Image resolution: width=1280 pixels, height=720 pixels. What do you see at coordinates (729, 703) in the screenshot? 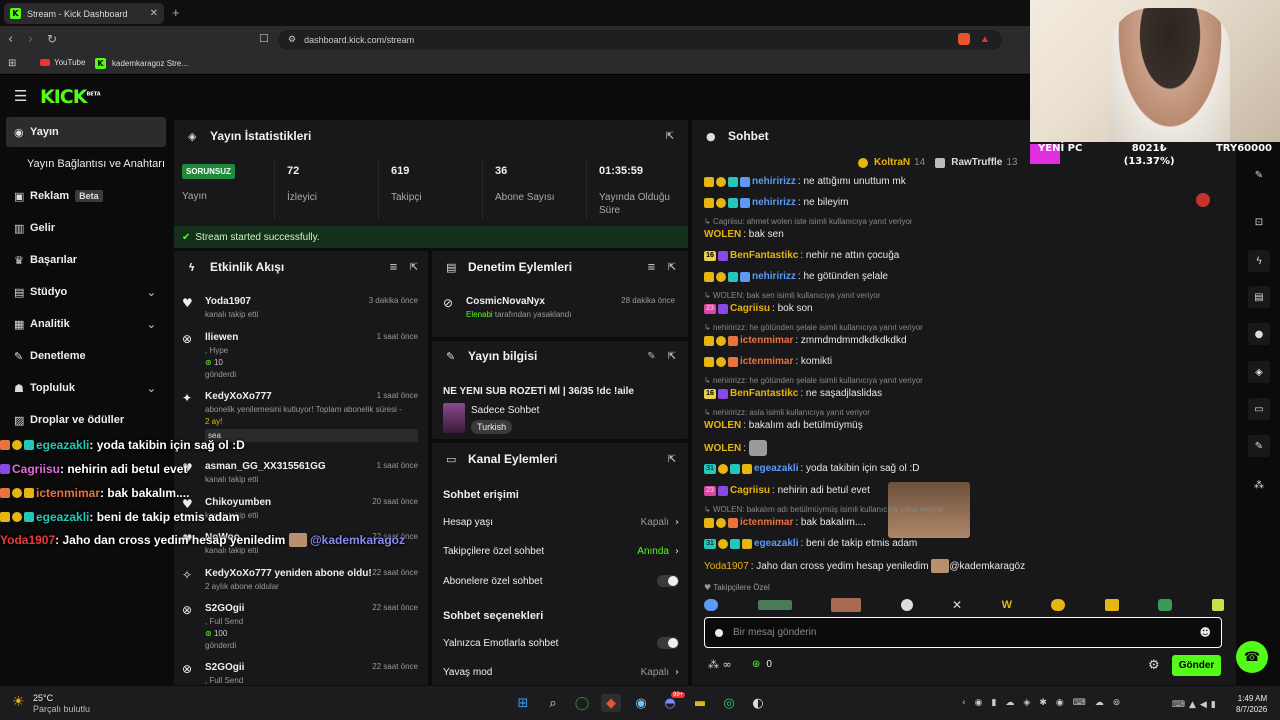
I see `spotify-icon: ◎` at bounding box center [729, 703].